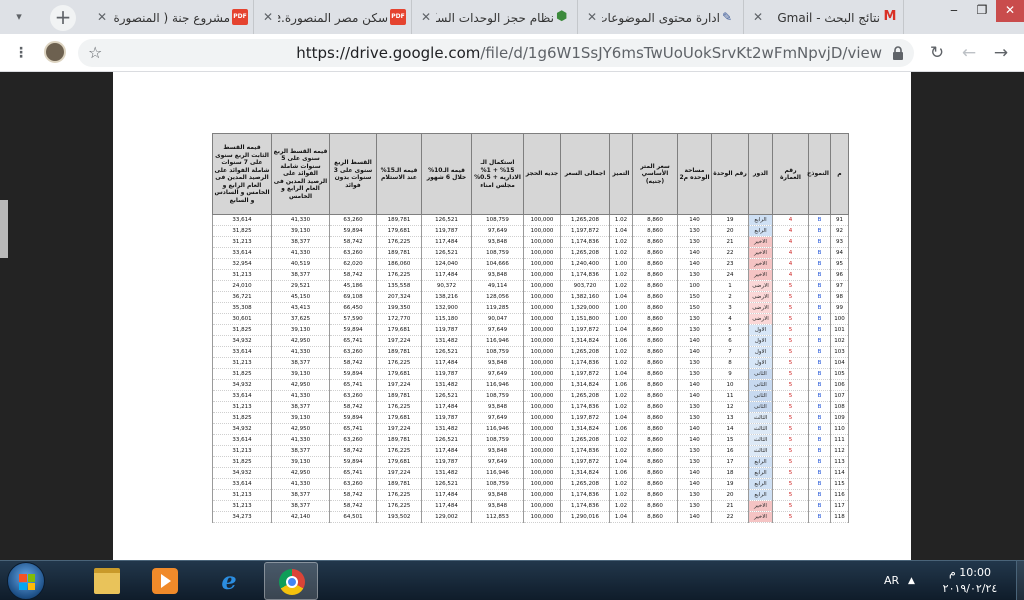 This screenshot has width=1024, height=600. Describe the element at coordinates (399, 385) in the screenshot. I see `table-cell: 197,224` at that location.